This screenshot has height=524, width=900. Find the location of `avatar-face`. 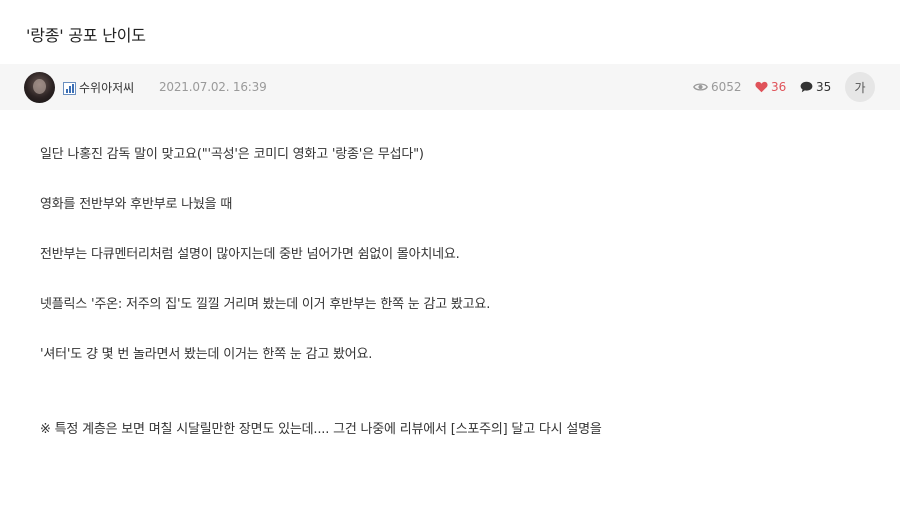

avatar-face is located at coordinates (39, 86).